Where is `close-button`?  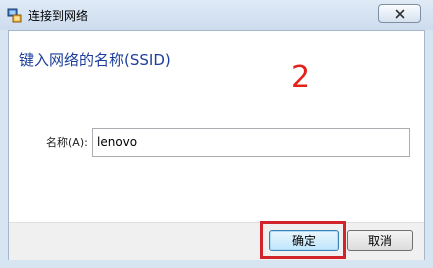 close-button is located at coordinates (399, 13).